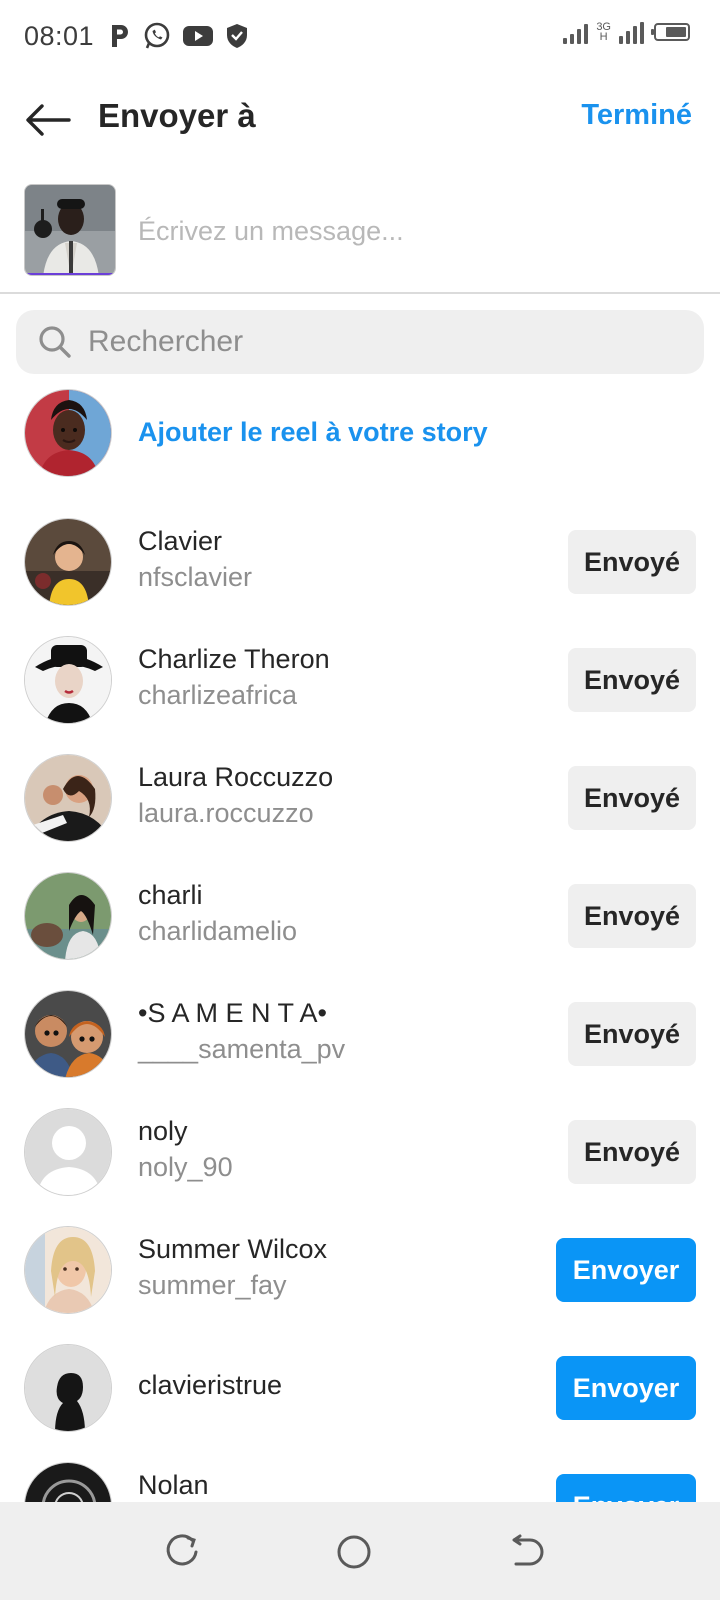  Describe the element at coordinates (212, 1285) in the screenshot. I see `contact-username: summer_fay` at that location.